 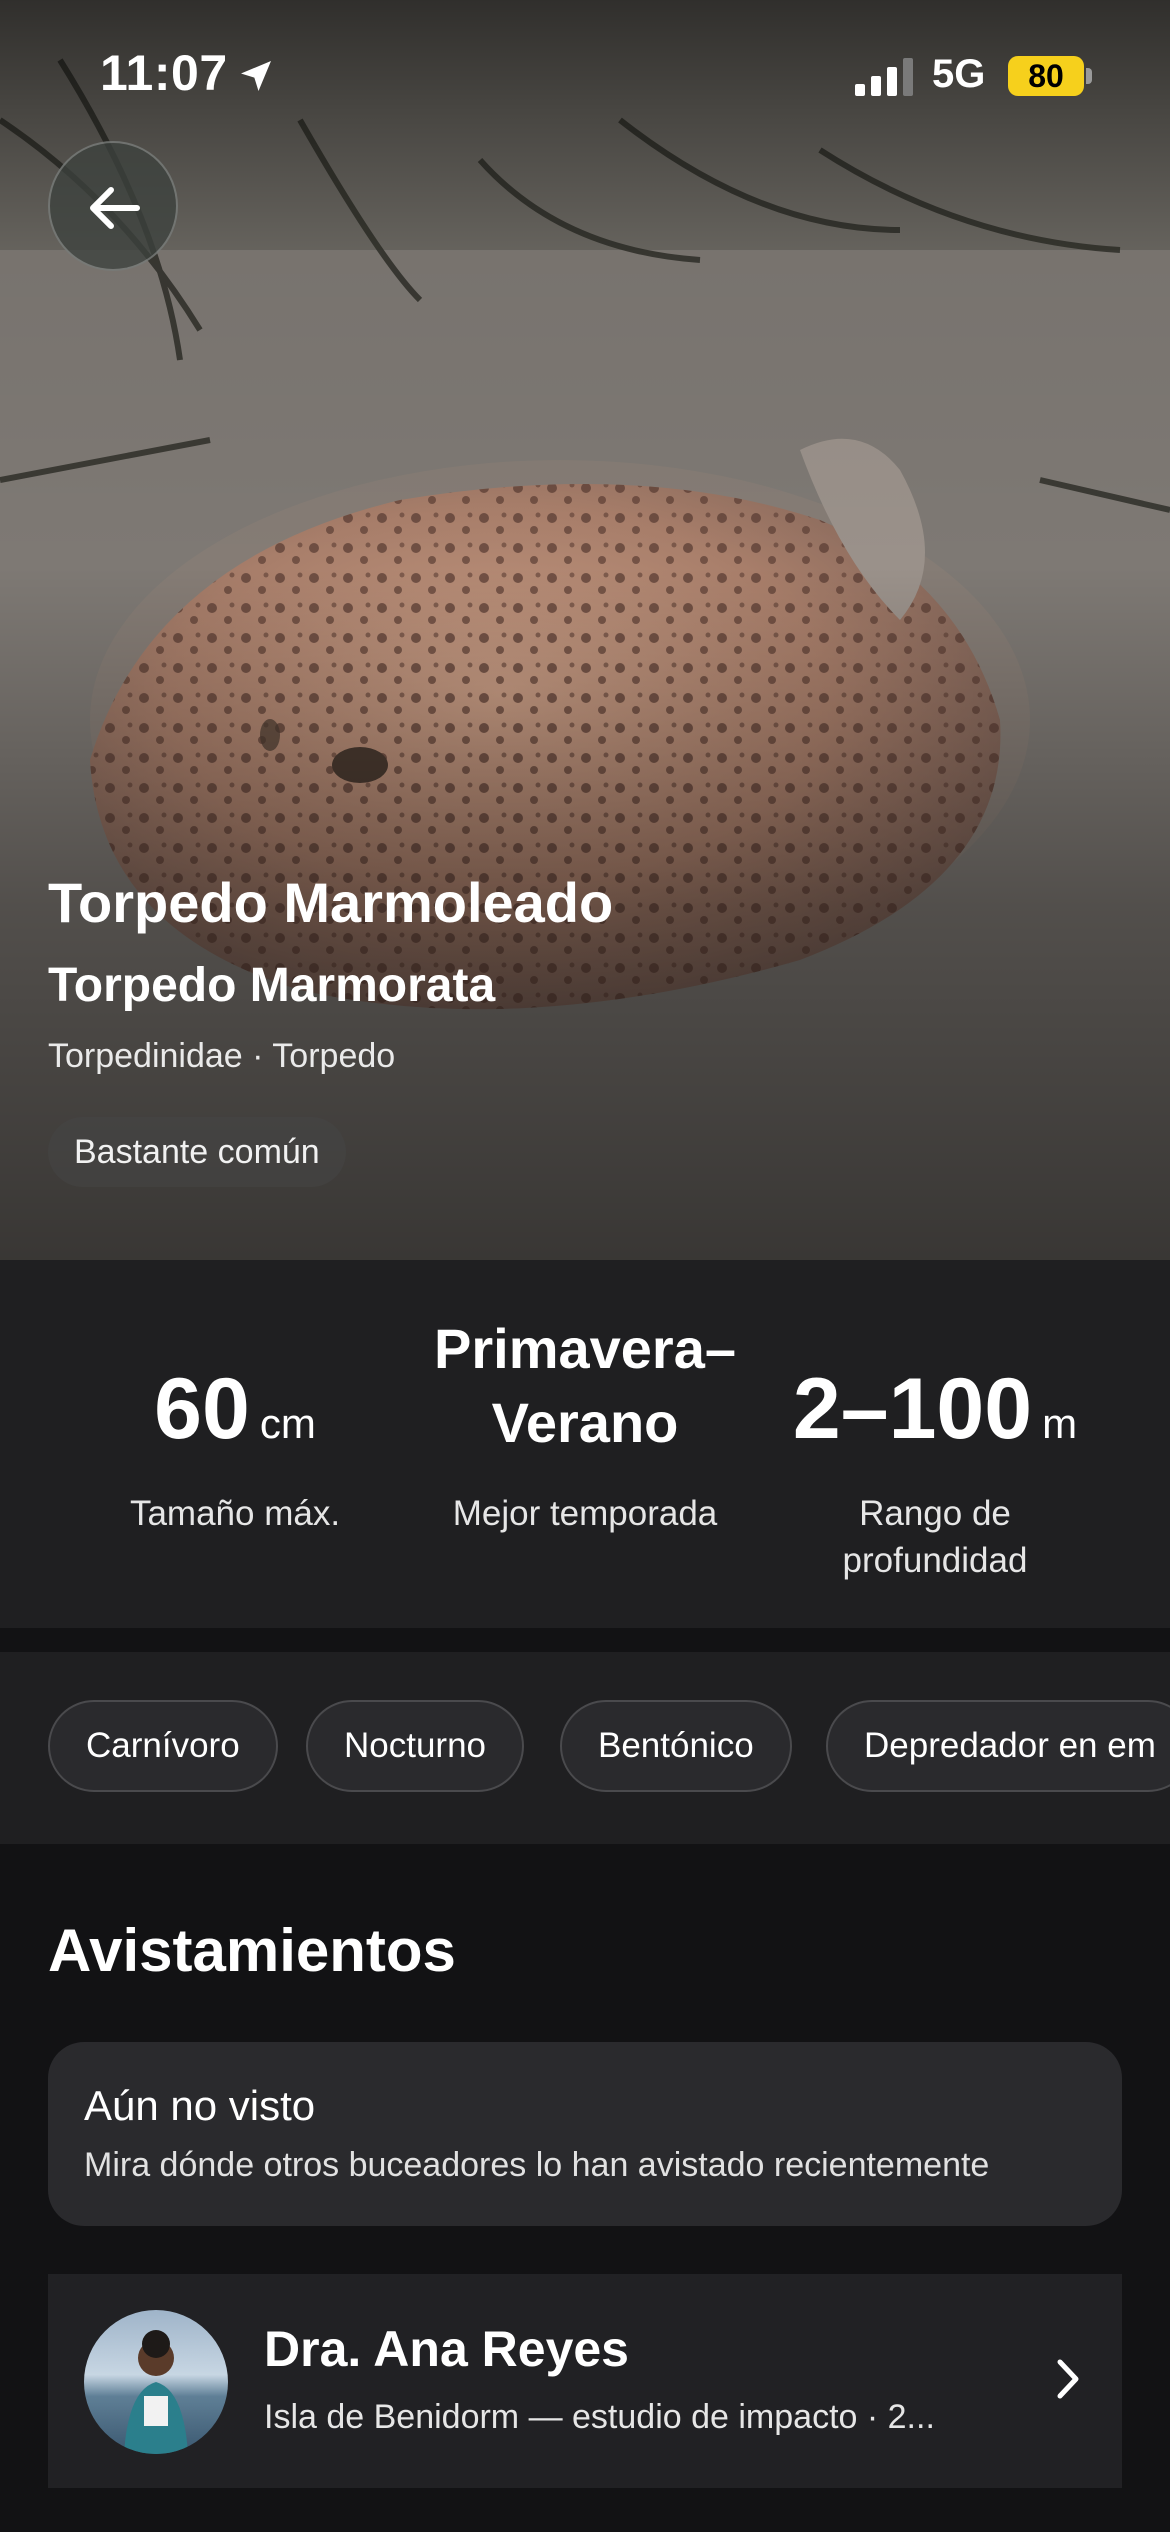 I want to click on stat-depth-value: 2–100, so click(x=912, y=1409).